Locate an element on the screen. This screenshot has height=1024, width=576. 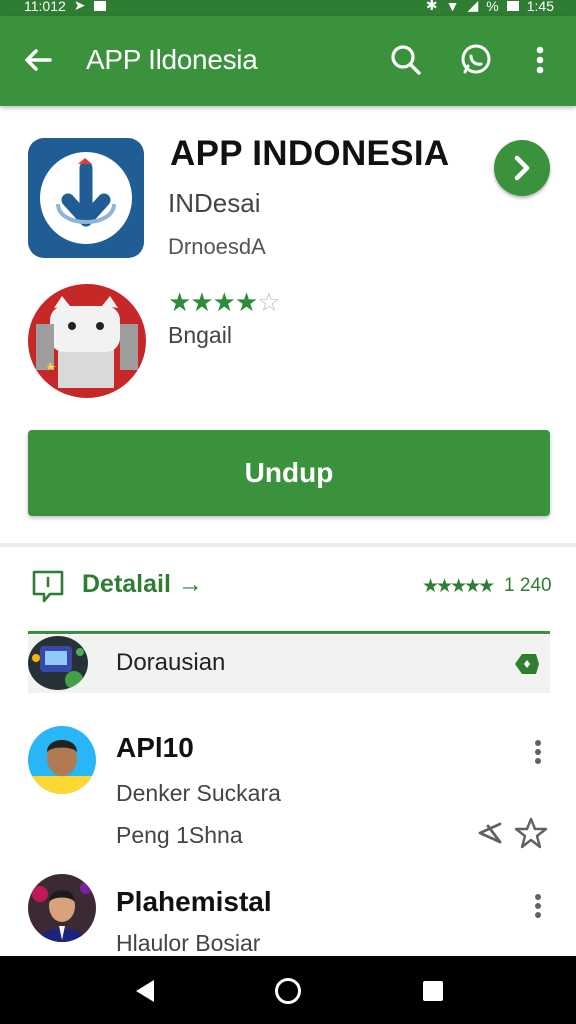
share-icon is located at coordinates (489, 833).